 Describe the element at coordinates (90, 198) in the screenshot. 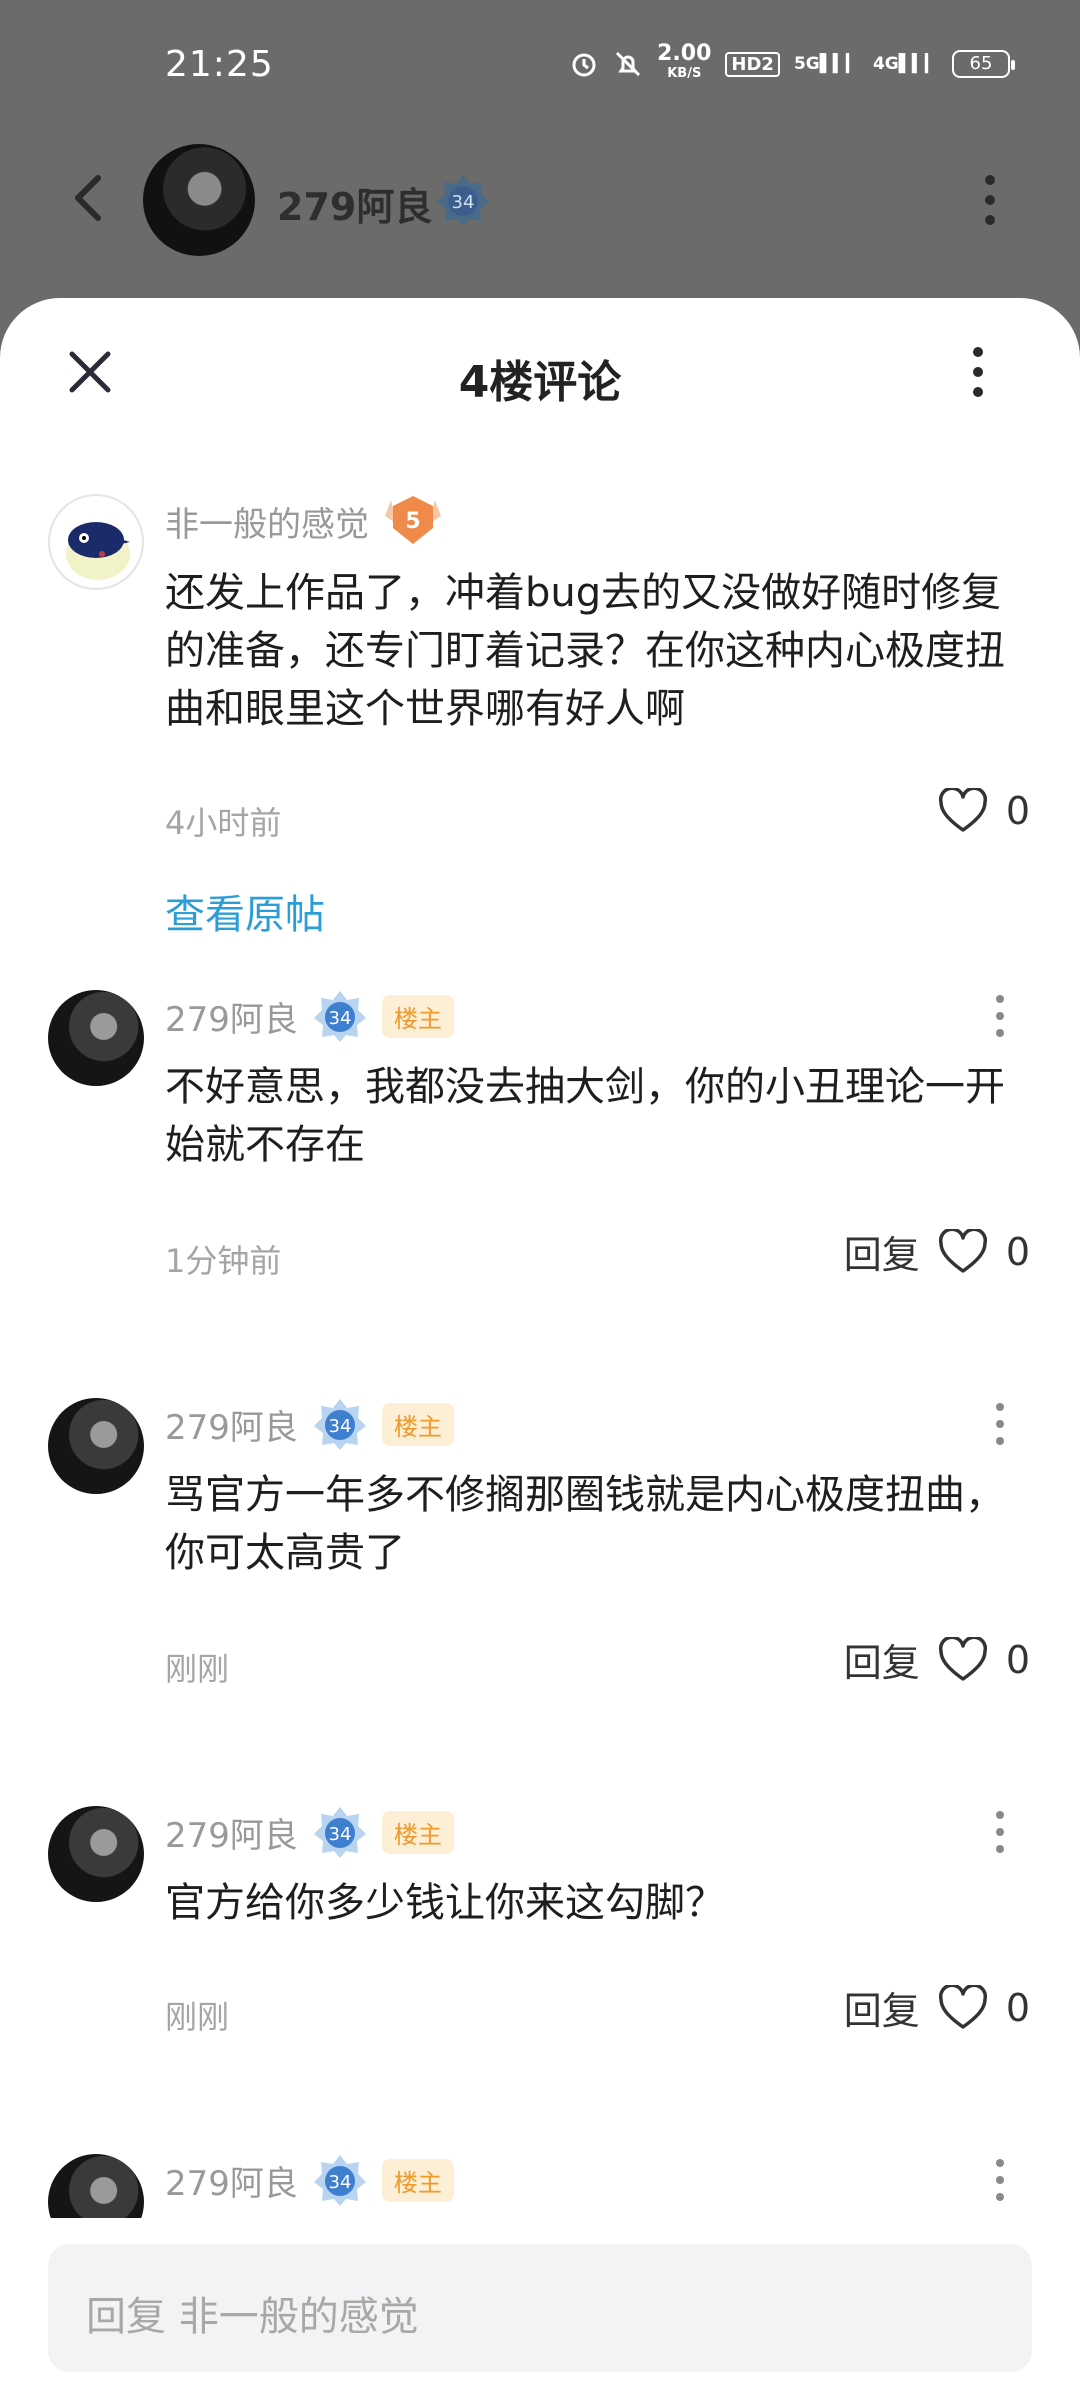

I see `back-arrow-icon` at that location.